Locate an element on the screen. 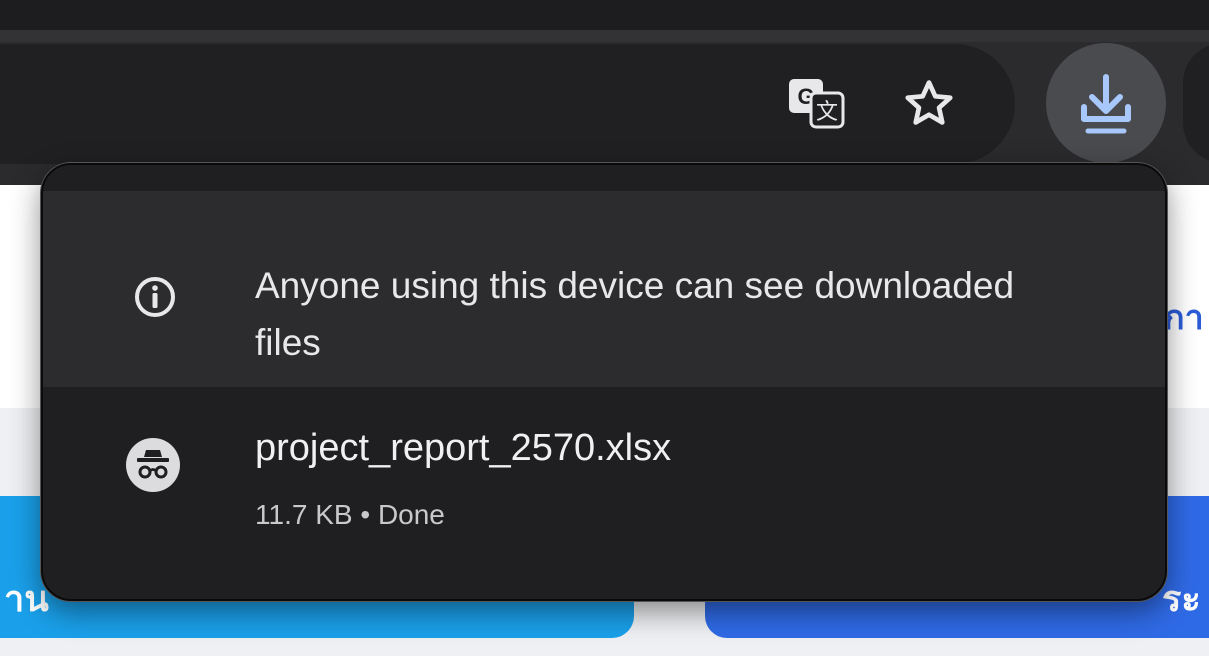 This screenshot has width=1209, height=656. info-icon is located at coordinates (155, 297).